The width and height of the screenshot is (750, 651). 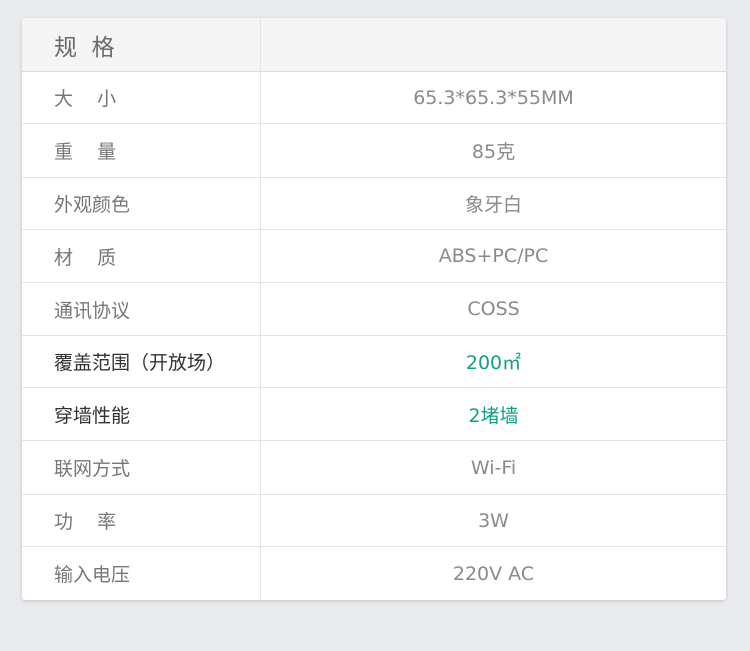 What do you see at coordinates (493, 573) in the screenshot?
I see `spec-value: 220V AC` at bounding box center [493, 573].